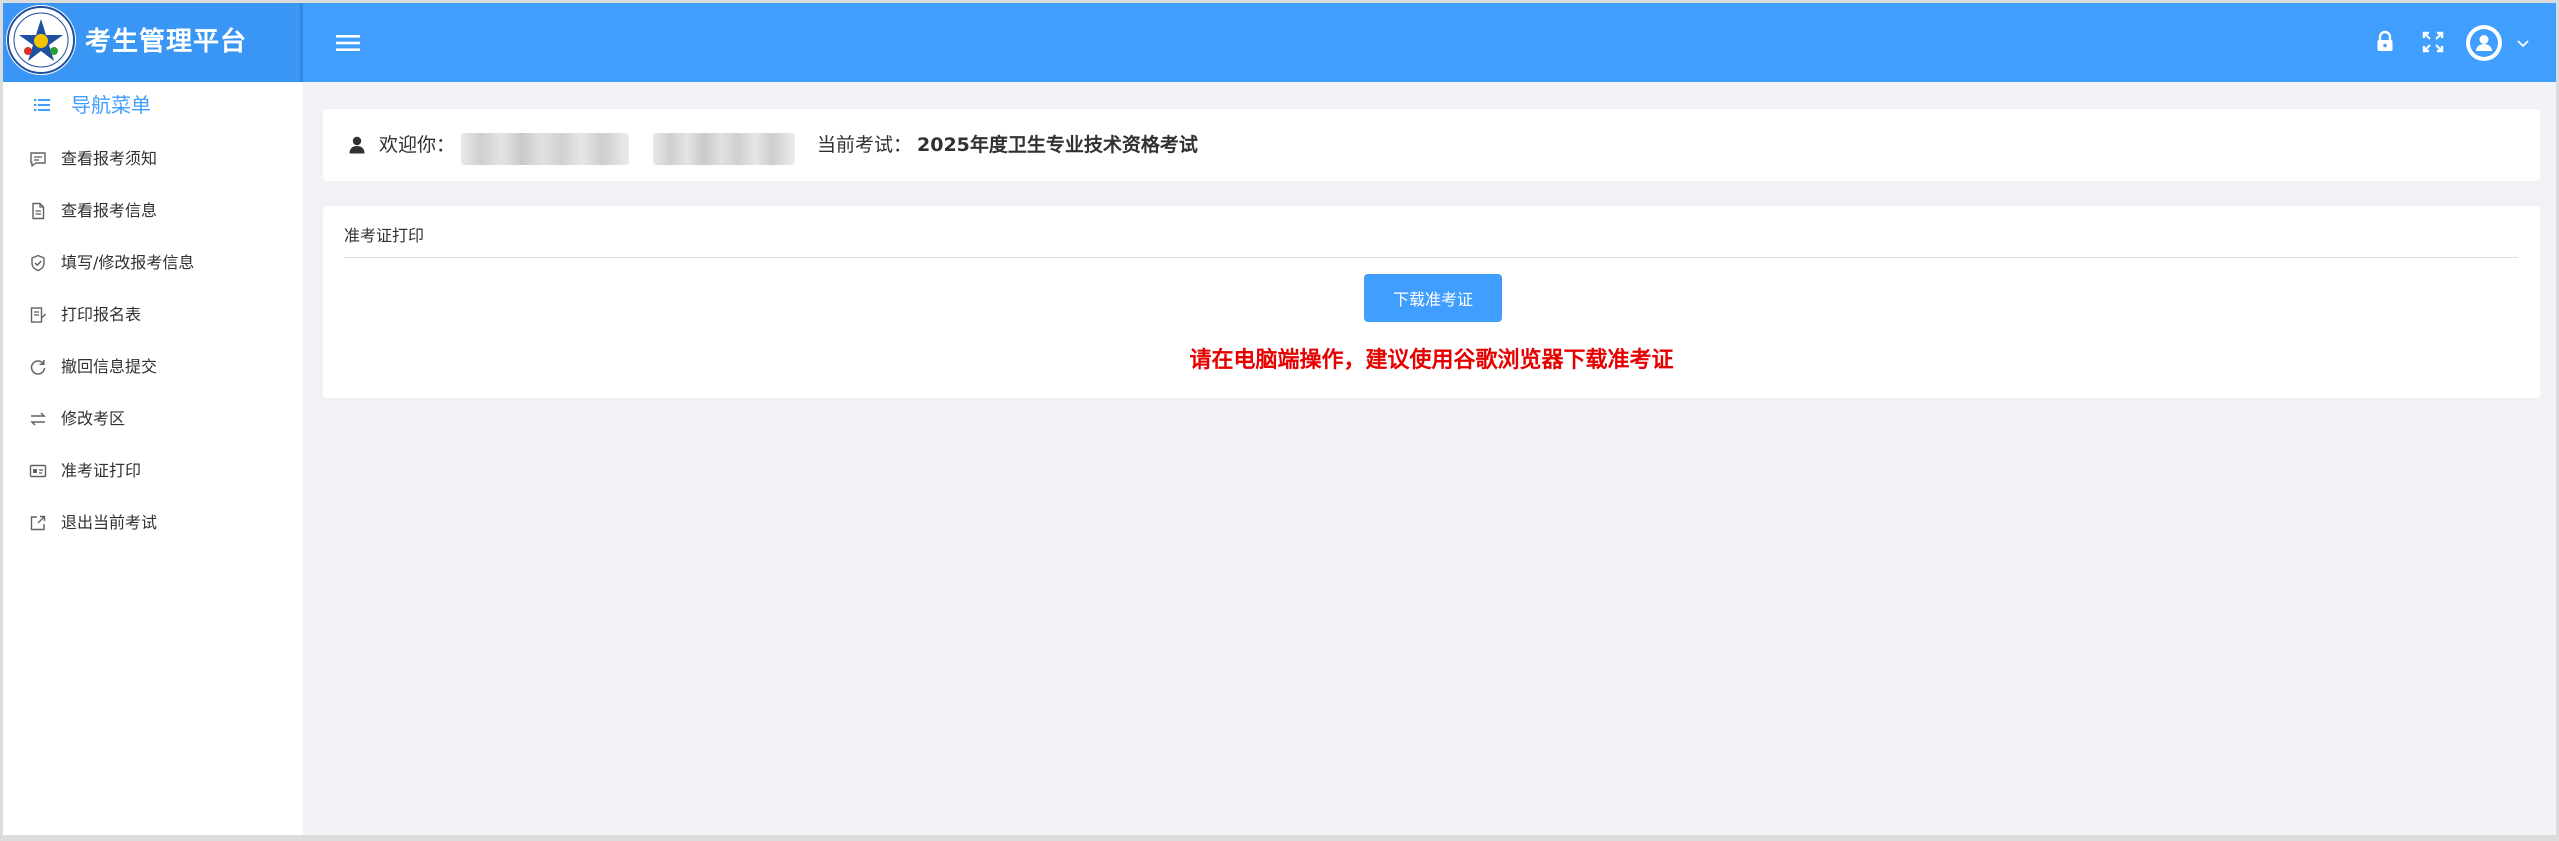  Describe the element at coordinates (38, 159) in the screenshot. I see `message-icon` at that location.